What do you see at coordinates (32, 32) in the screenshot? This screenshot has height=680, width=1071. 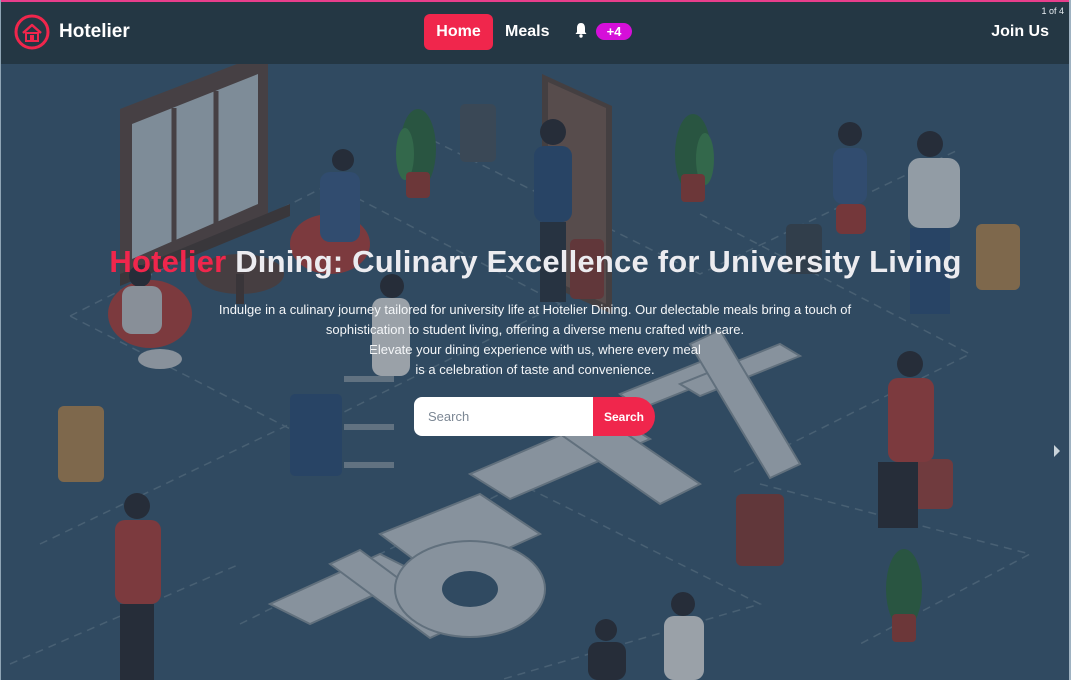 I see `hotel-logo-icon` at bounding box center [32, 32].